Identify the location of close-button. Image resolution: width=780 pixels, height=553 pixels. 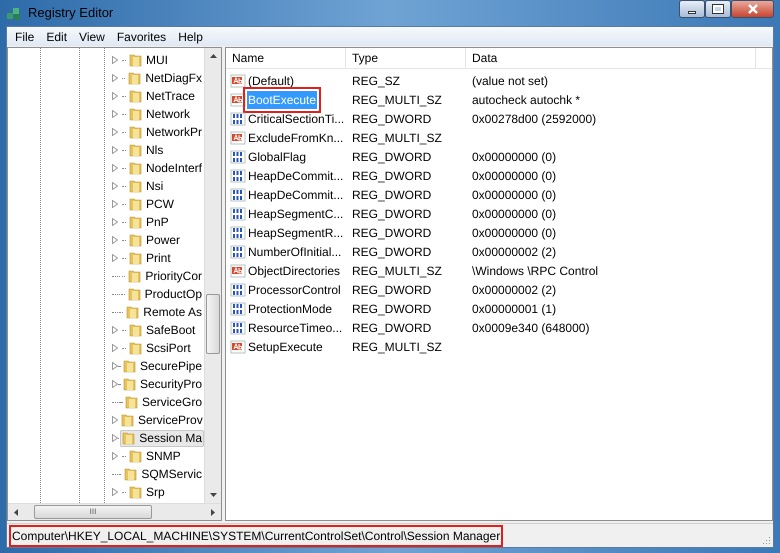
(752, 9).